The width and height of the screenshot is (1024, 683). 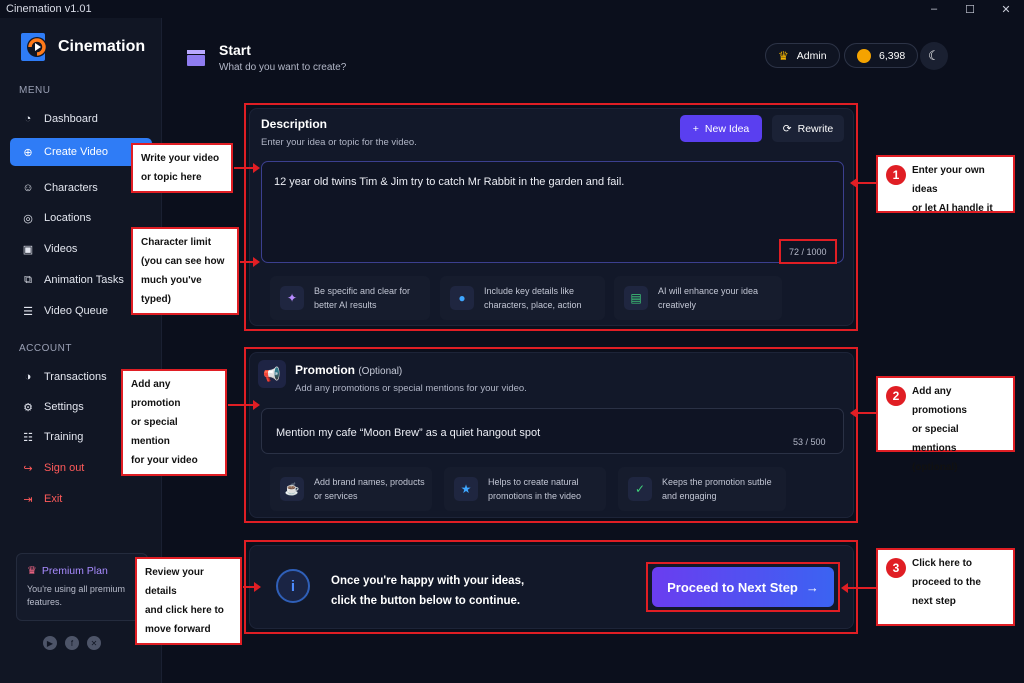 I want to click on megaphone-icon: 📢, so click(x=272, y=374).